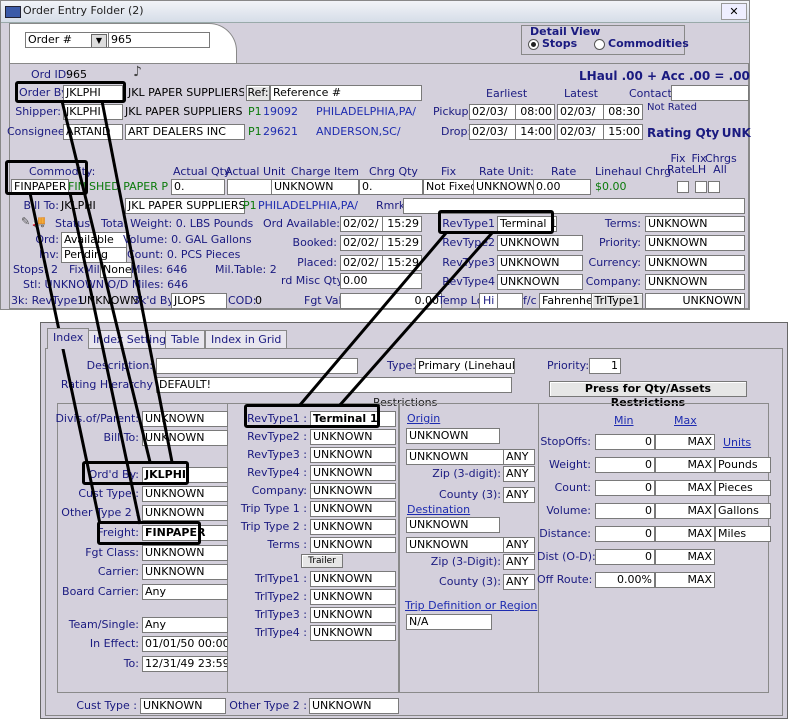 The height and width of the screenshot is (719, 788). What do you see at coordinates (391, 301) in the screenshot?
I see `fgt-val-field: 0.00` at bounding box center [391, 301].